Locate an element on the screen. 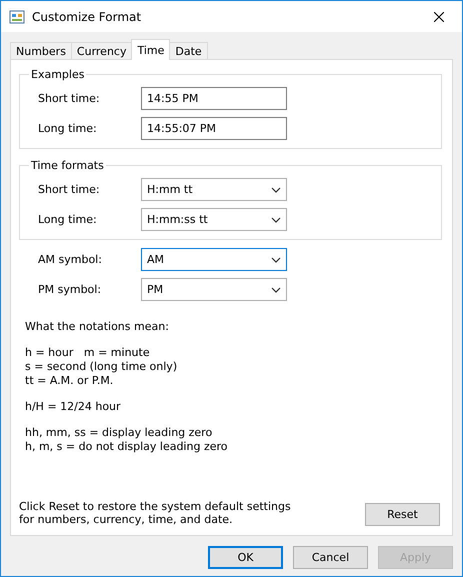 Image resolution: width=463 pixels, height=577 pixels. tab: Currency is located at coordinates (101, 51).